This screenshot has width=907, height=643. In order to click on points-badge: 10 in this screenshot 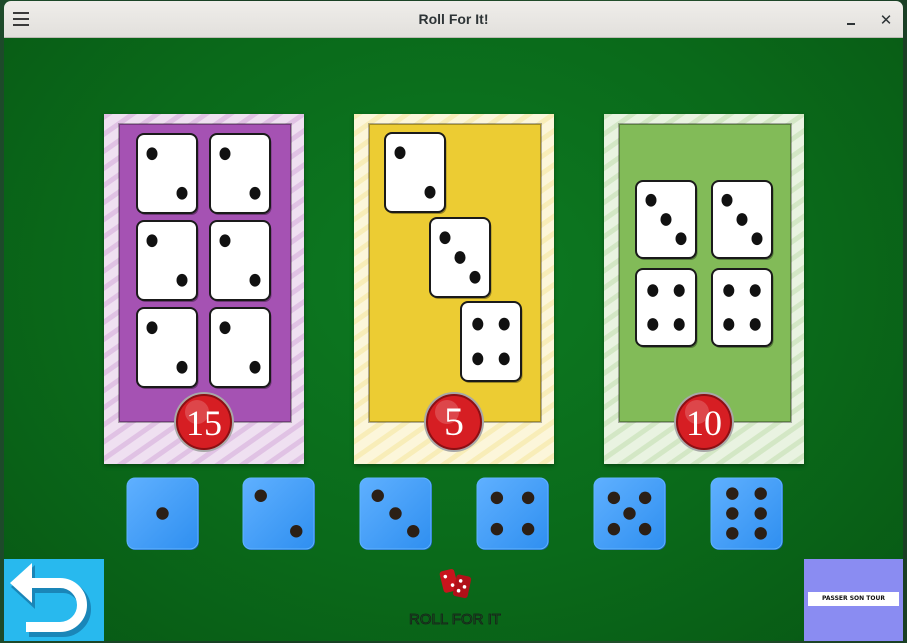, I will do `click(704, 422)`.